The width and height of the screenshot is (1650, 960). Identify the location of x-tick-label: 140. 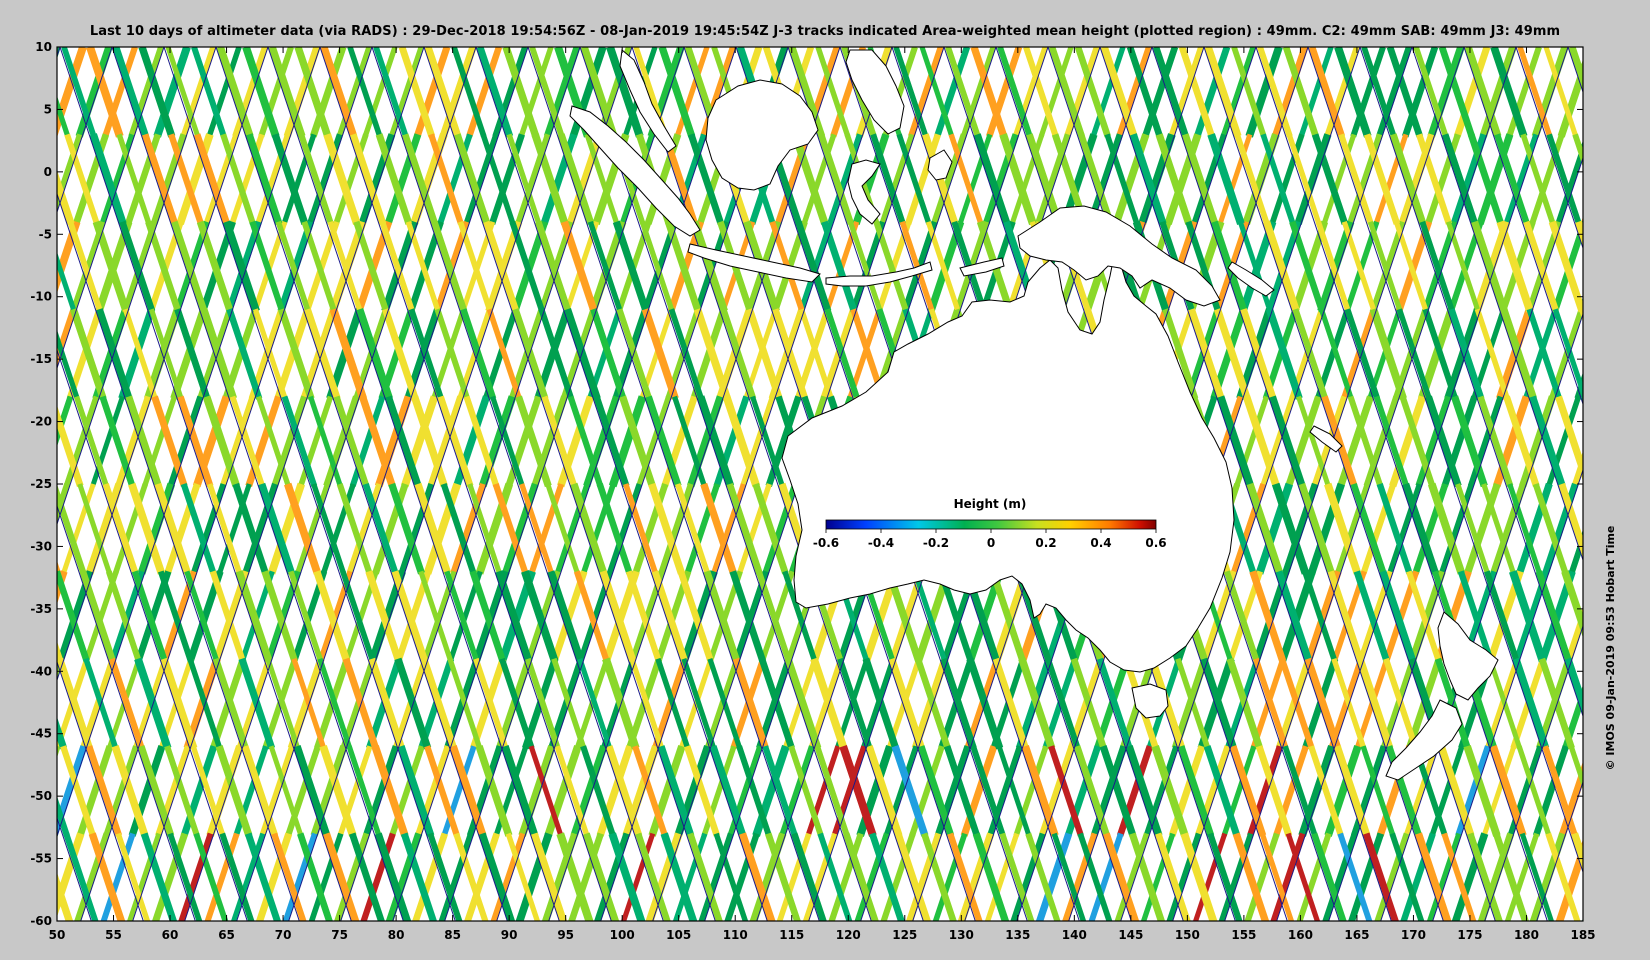
(1074, 935).